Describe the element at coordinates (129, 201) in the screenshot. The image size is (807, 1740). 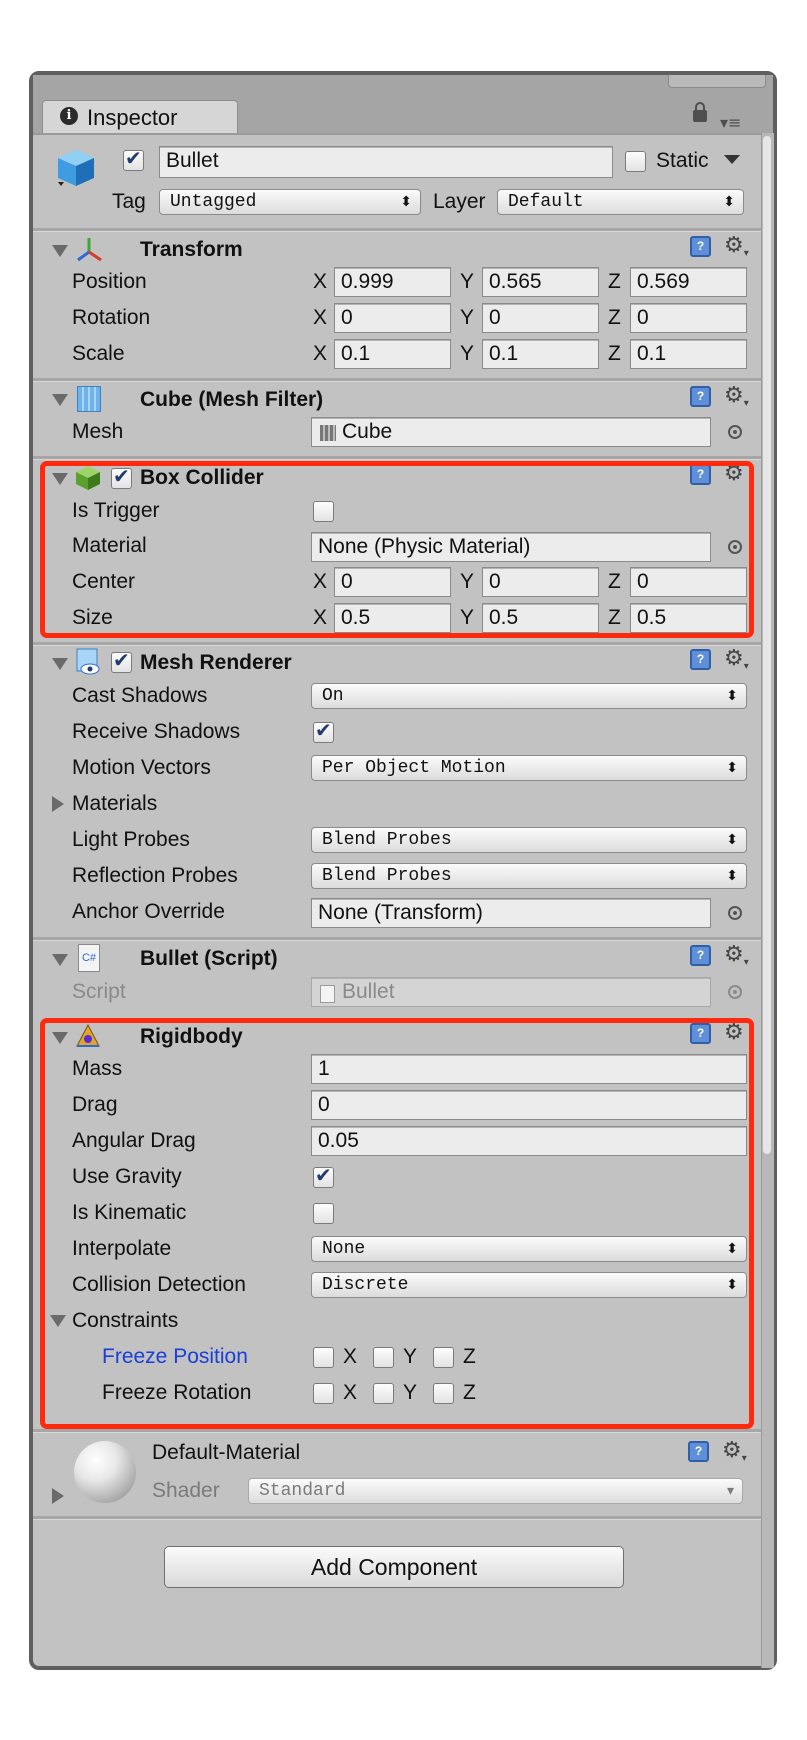
I see `tag-label: Tag` at that location.